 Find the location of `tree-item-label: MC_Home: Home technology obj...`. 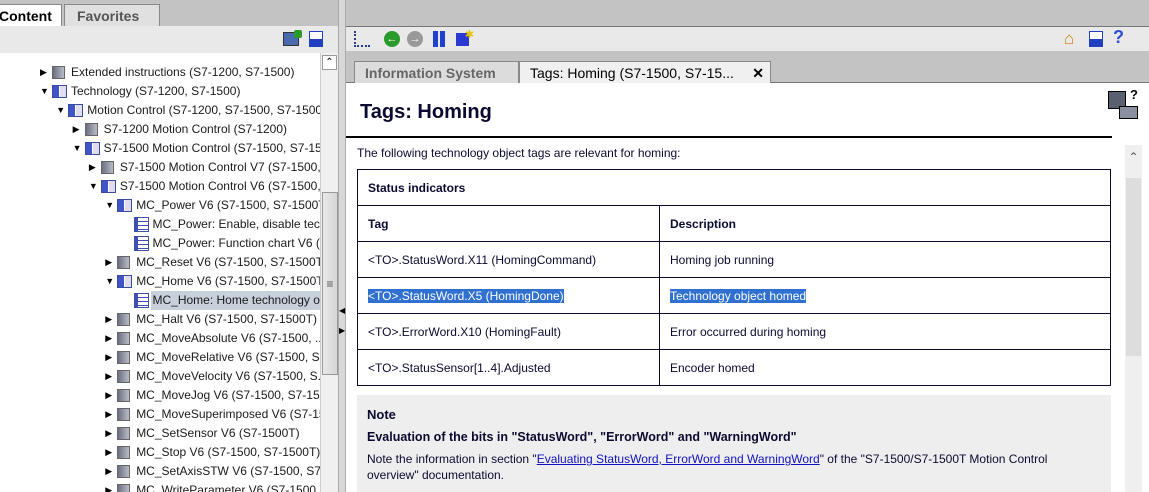

tree-item-label: MC_Home: Home technology obj... is located at coordinates (235, 300).